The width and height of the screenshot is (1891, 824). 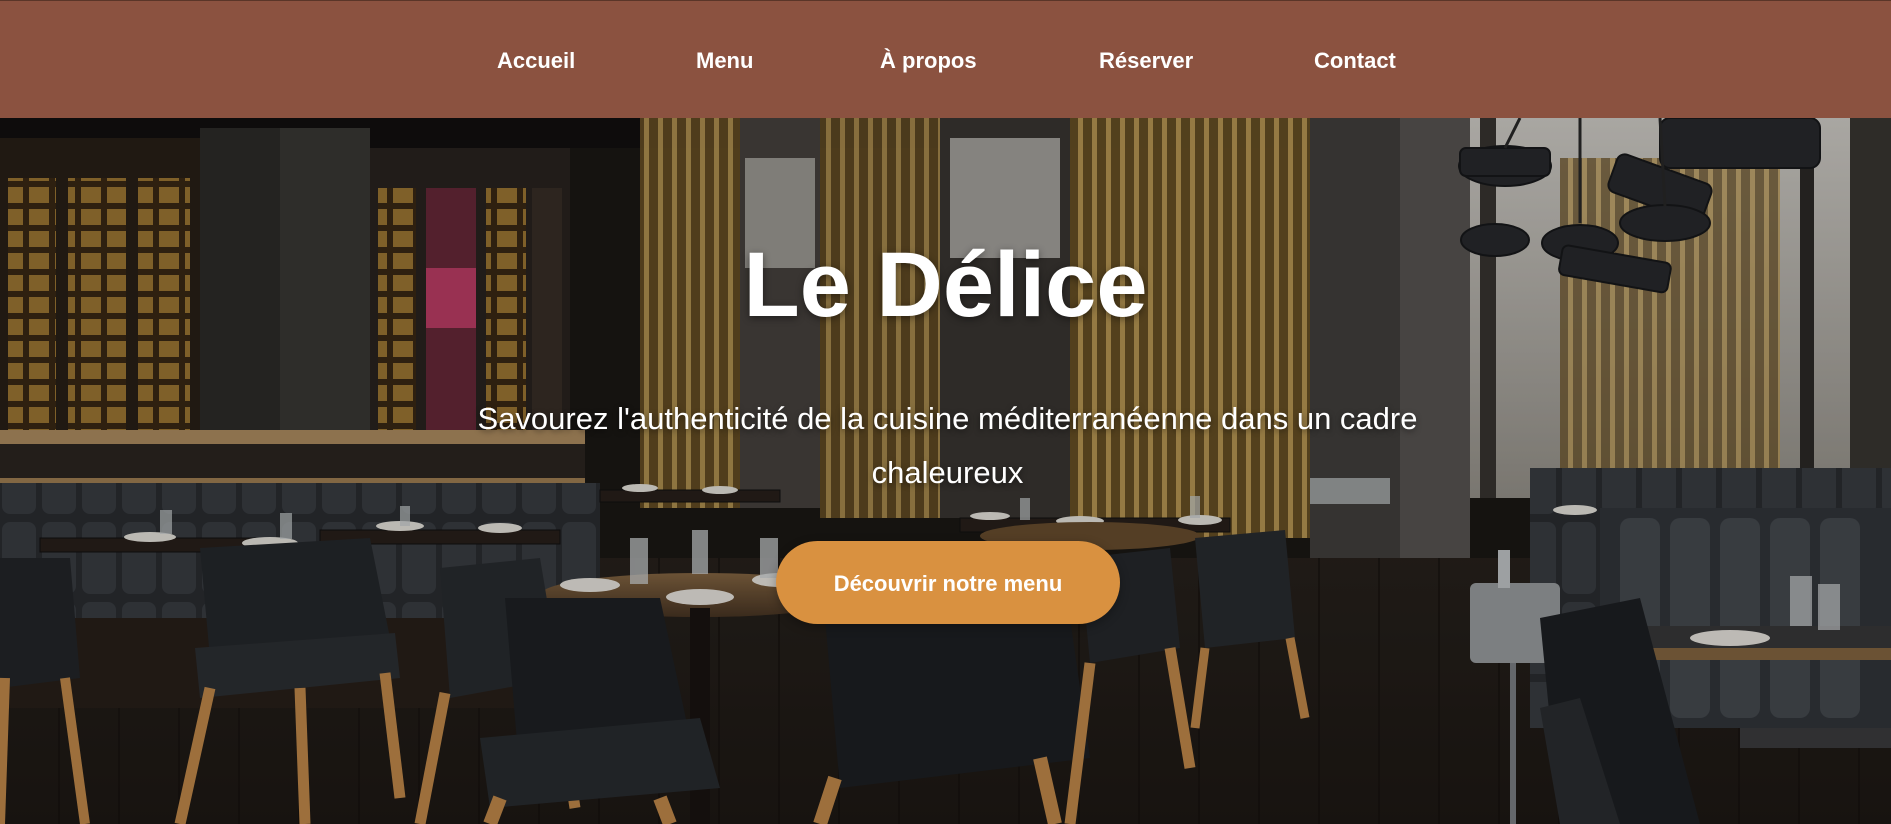 I want to click on hero-title: Le Délice, so click(x=945, y=285).